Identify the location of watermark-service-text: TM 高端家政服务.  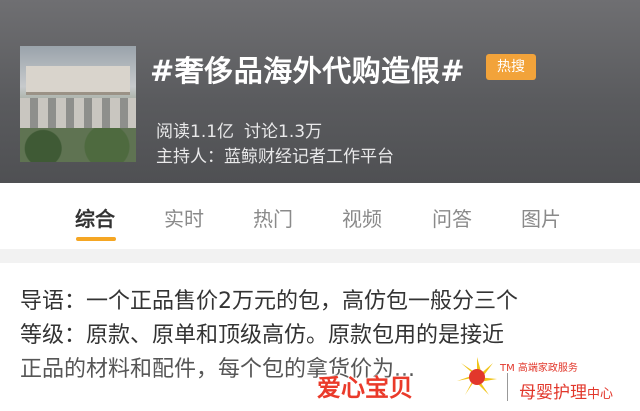
(539, 368).